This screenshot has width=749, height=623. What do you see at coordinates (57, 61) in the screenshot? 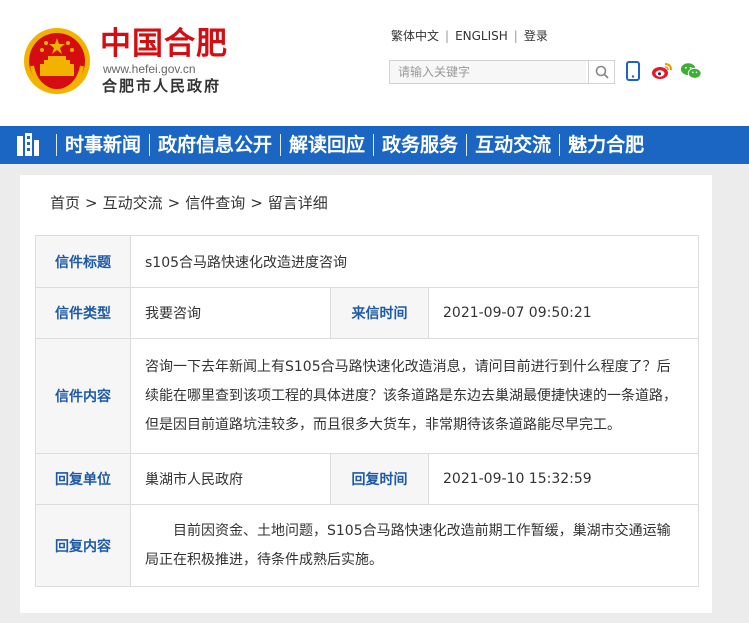
I see `national-emblem-logo` at bounding box center [57, 61].